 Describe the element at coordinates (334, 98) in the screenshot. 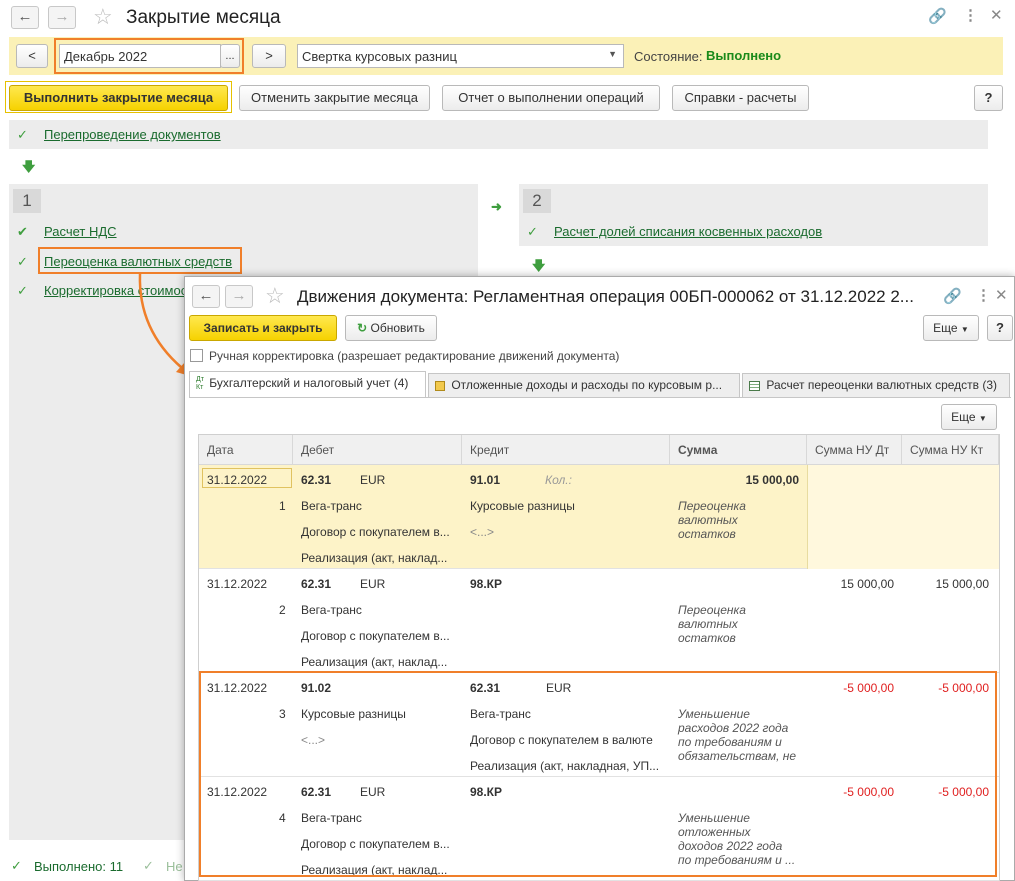

I see `cancel-closing-button: Отменить закрытие месяца` at that location.